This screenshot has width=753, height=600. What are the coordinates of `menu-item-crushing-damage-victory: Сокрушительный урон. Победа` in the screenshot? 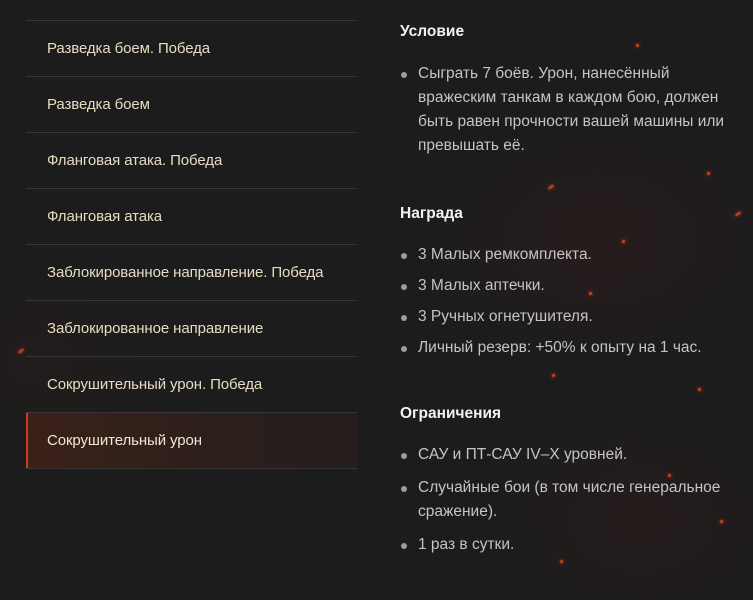 It's located at (191, 385).